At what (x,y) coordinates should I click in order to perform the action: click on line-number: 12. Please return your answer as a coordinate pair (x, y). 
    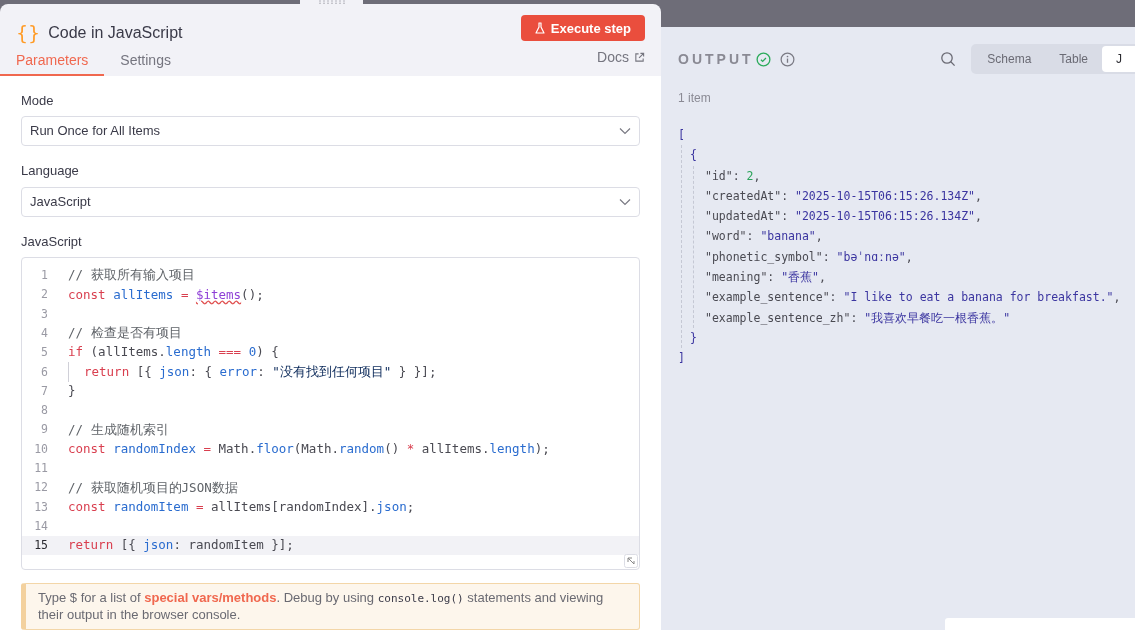
    Looking at the image, I should click on (41, 488).